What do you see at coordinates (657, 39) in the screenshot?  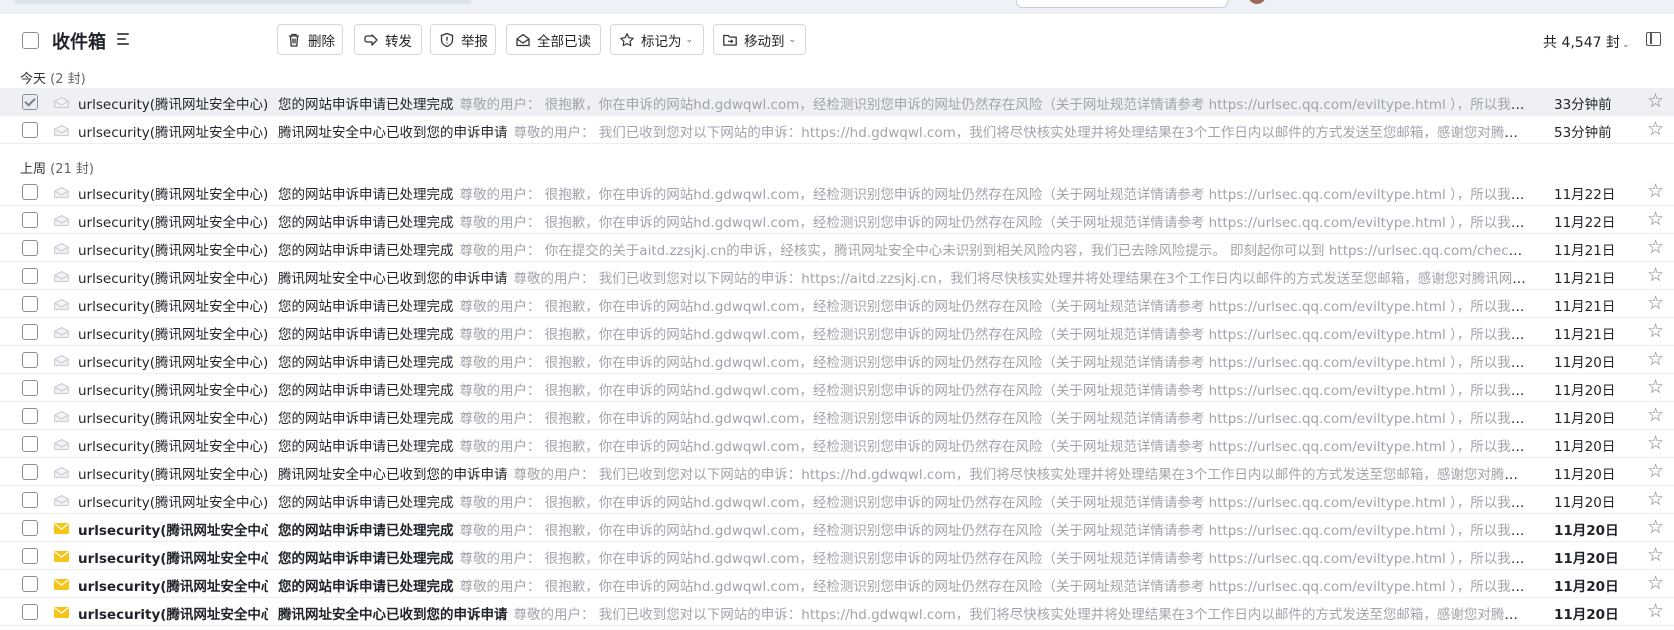 I see `mark-as-dropdown: 标记为 ⌄` at bounding box center [657, 39].